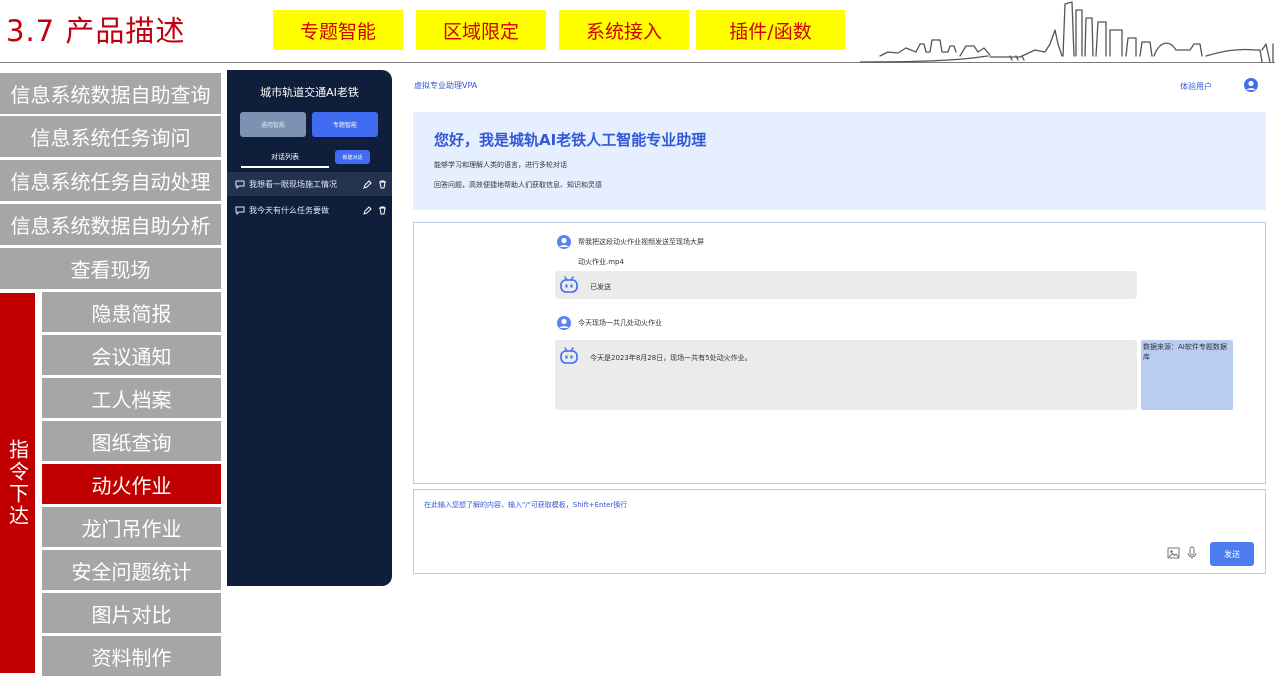  What do you see at coordinates (1067, 32) in the screenshot?
I see `city-skyline-graphic` at bounding box center [1067, 32].